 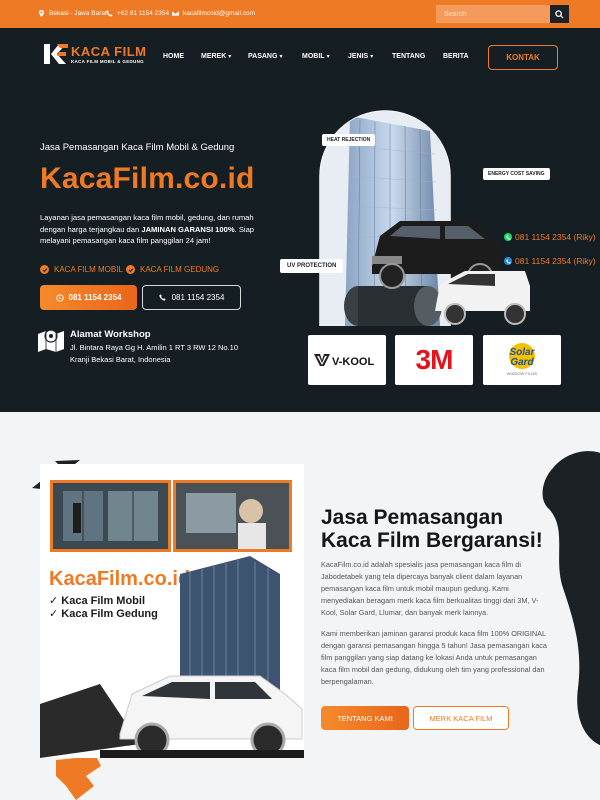 I want to click on brand-3m: 3M, so click(x=434, y=360).